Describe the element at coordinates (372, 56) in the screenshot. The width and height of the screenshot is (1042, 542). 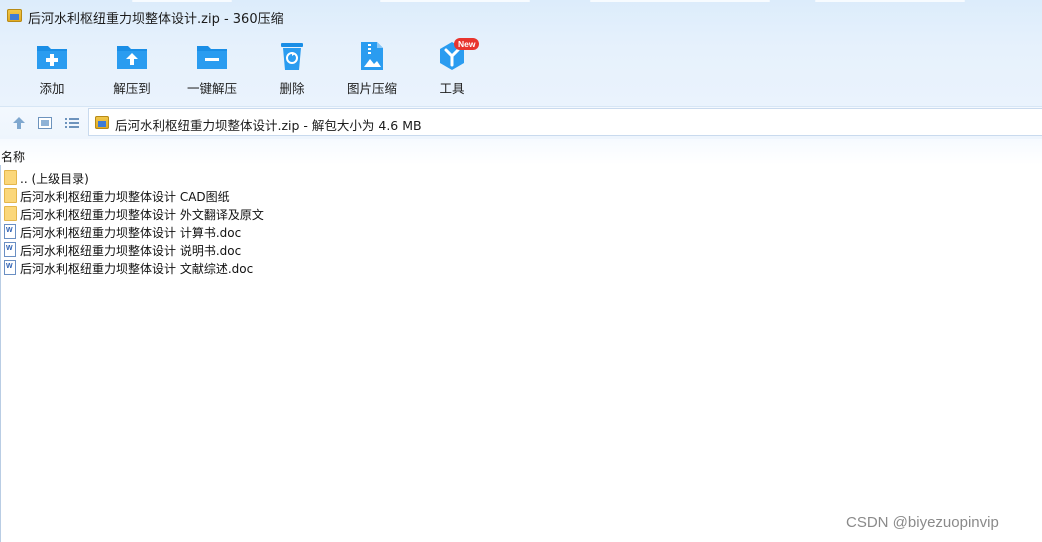
I see `image-compress-icon` at that location.